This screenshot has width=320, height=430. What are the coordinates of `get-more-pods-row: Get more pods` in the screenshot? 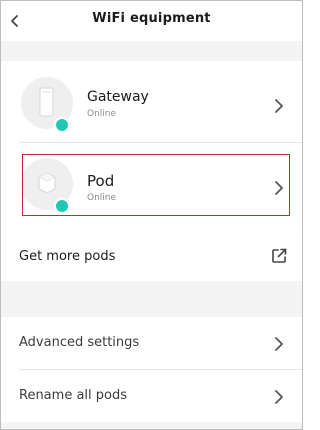 It's located at (151, 256).